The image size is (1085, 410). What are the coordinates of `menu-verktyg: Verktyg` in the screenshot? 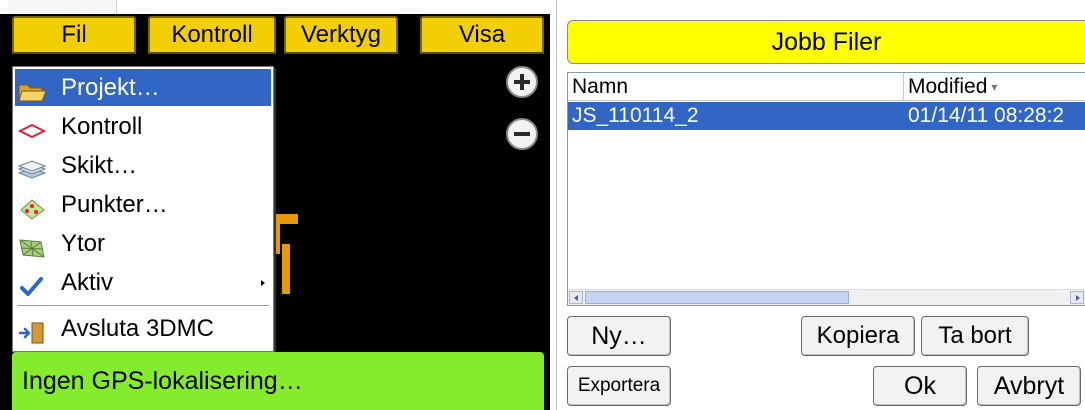 It's located at (341, 35).